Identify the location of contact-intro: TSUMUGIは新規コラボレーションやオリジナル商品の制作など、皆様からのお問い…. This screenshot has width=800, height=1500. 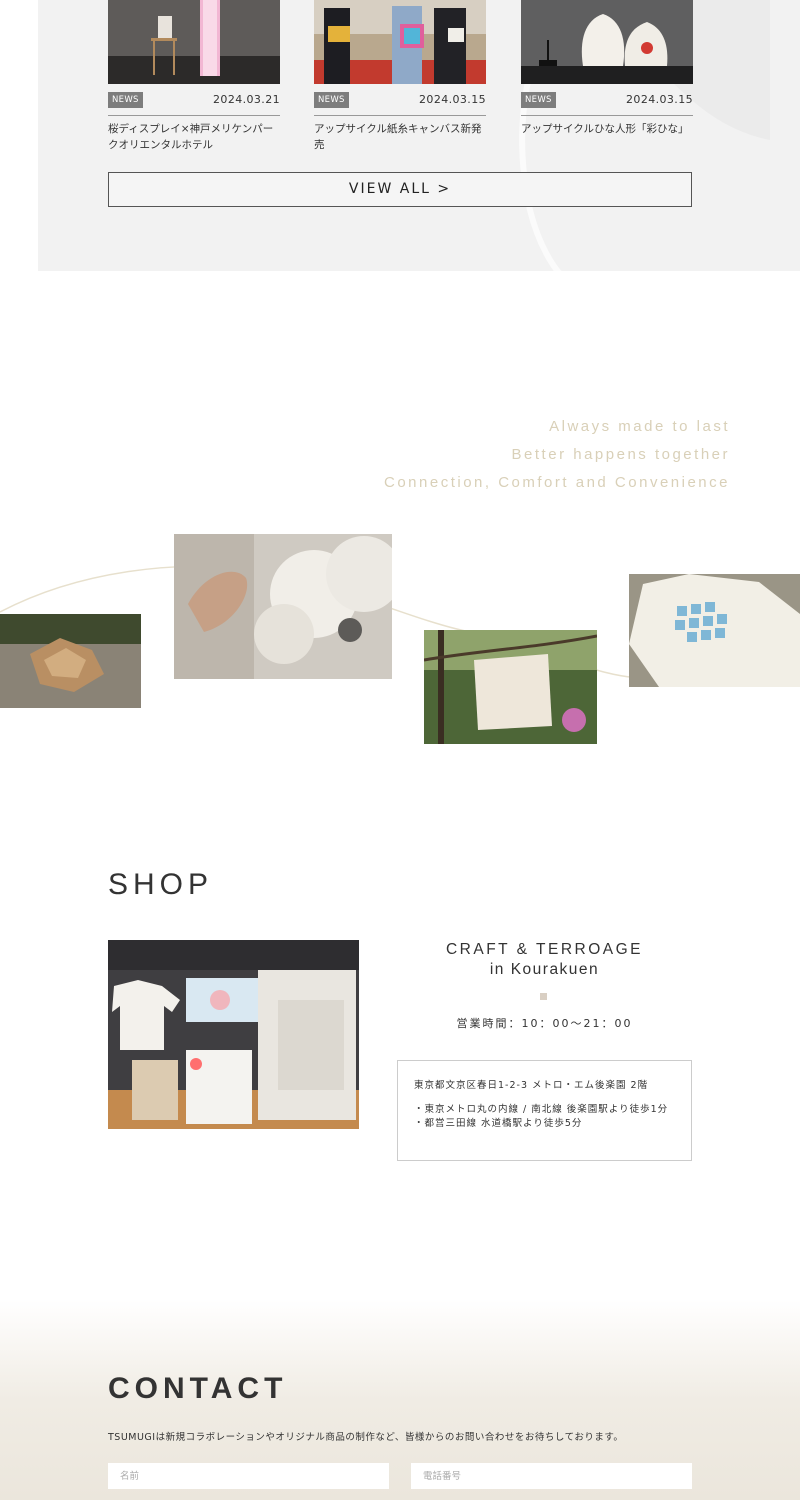
(366, 1437).